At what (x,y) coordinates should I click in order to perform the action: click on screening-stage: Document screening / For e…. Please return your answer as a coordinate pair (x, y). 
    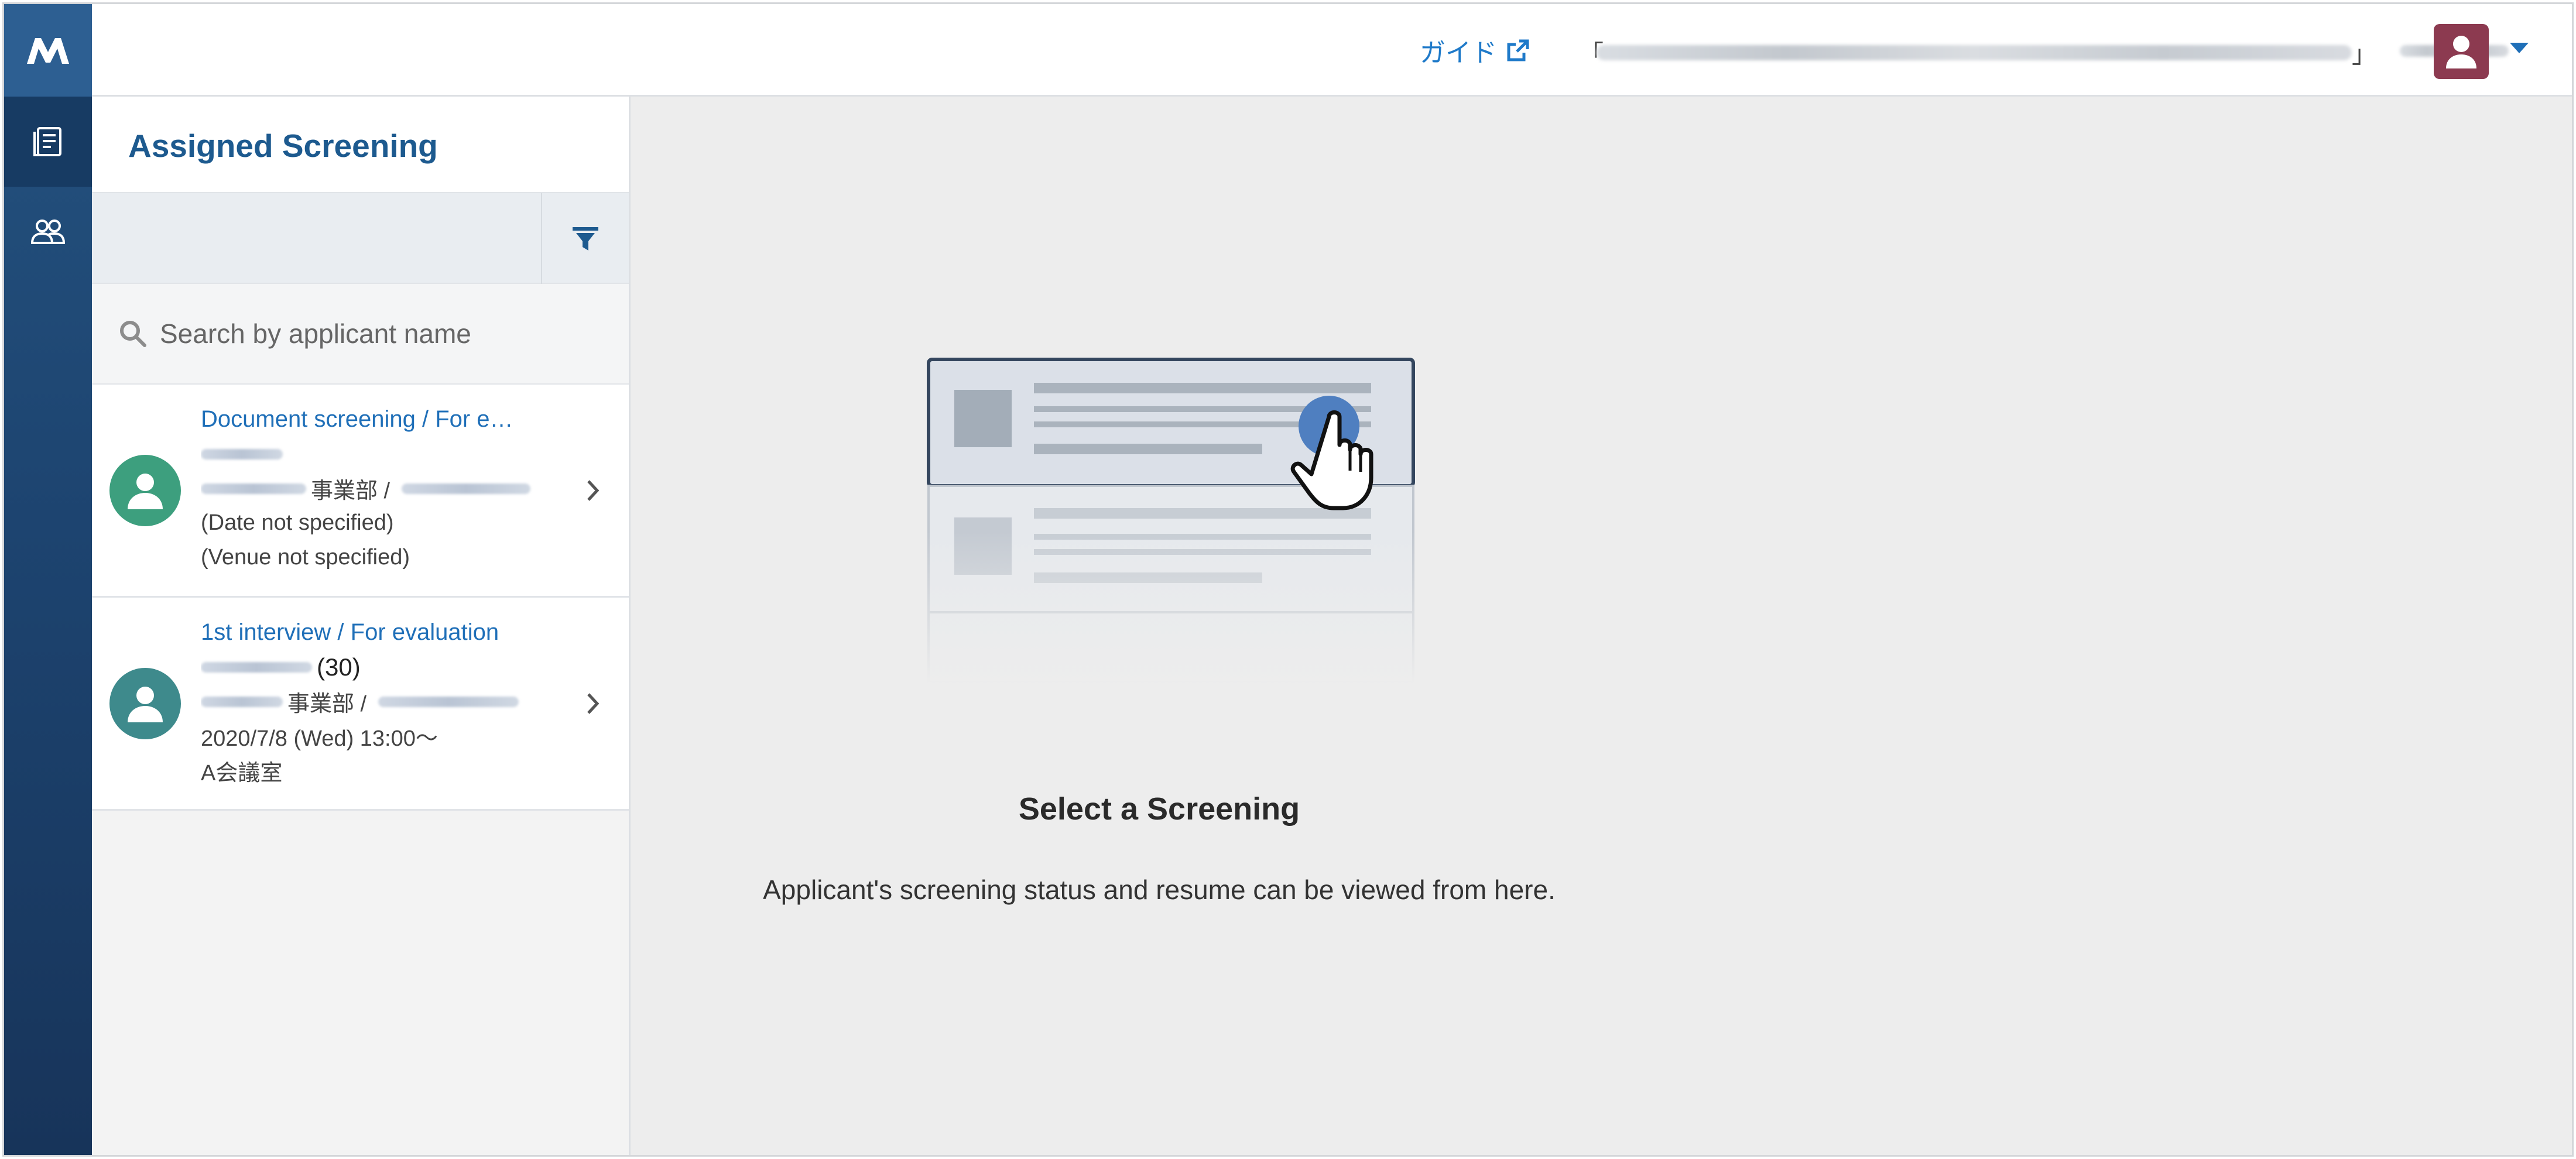
    Looking at the image, I should click on (357, 419).